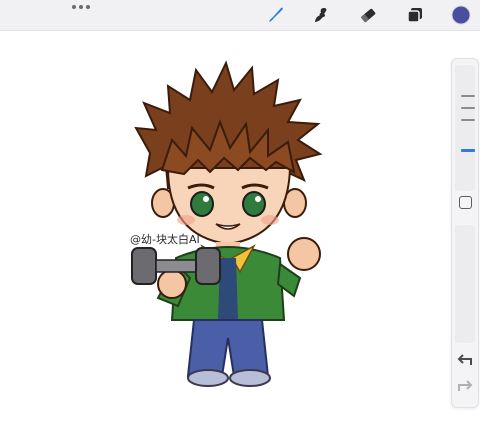  I want to click on redo-icon, so click(465, 387).